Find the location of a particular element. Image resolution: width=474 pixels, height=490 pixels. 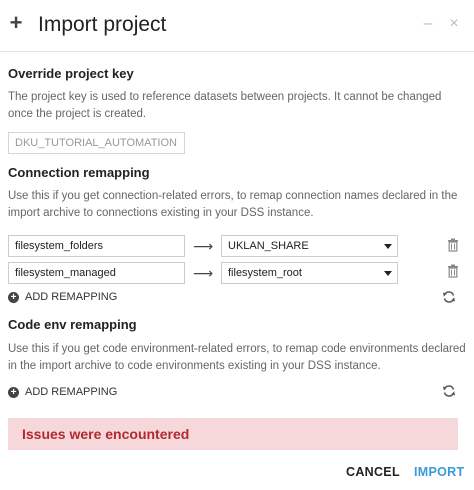

import-button: IMPORT is located at coordinates (439, 472).